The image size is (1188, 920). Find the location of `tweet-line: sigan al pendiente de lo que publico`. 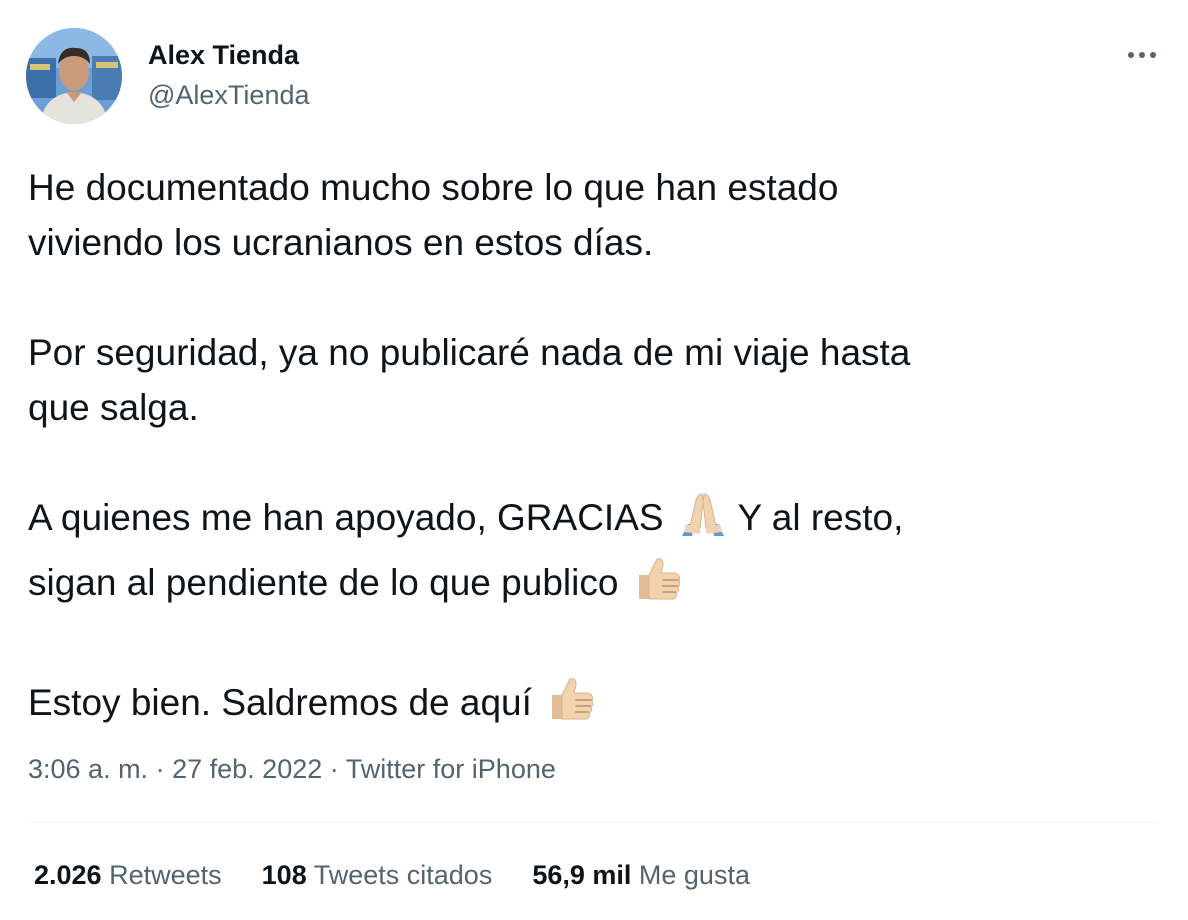

tweet-line: sigan al pendiente de lo que publico is located at coordinates (588, 585).